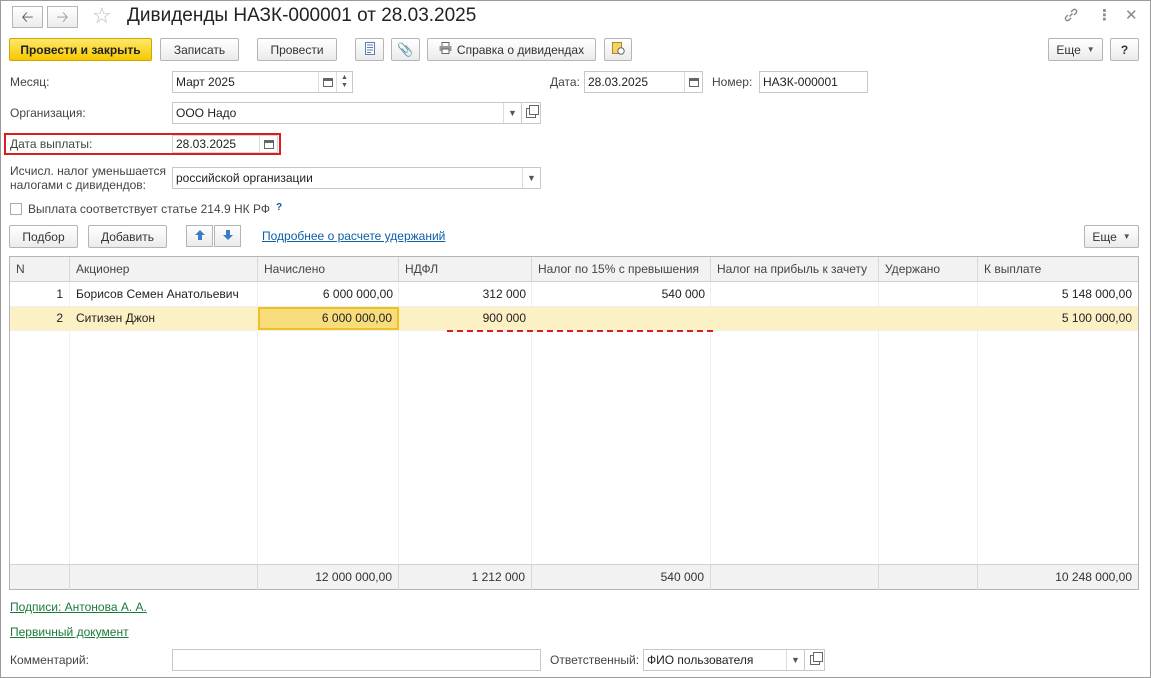 The height and width of the screenshot is (678, 1151). Describe the element at coordinates (344, 82) in the screenshot. I see `month-stepper: ▲ ▼` at that location.